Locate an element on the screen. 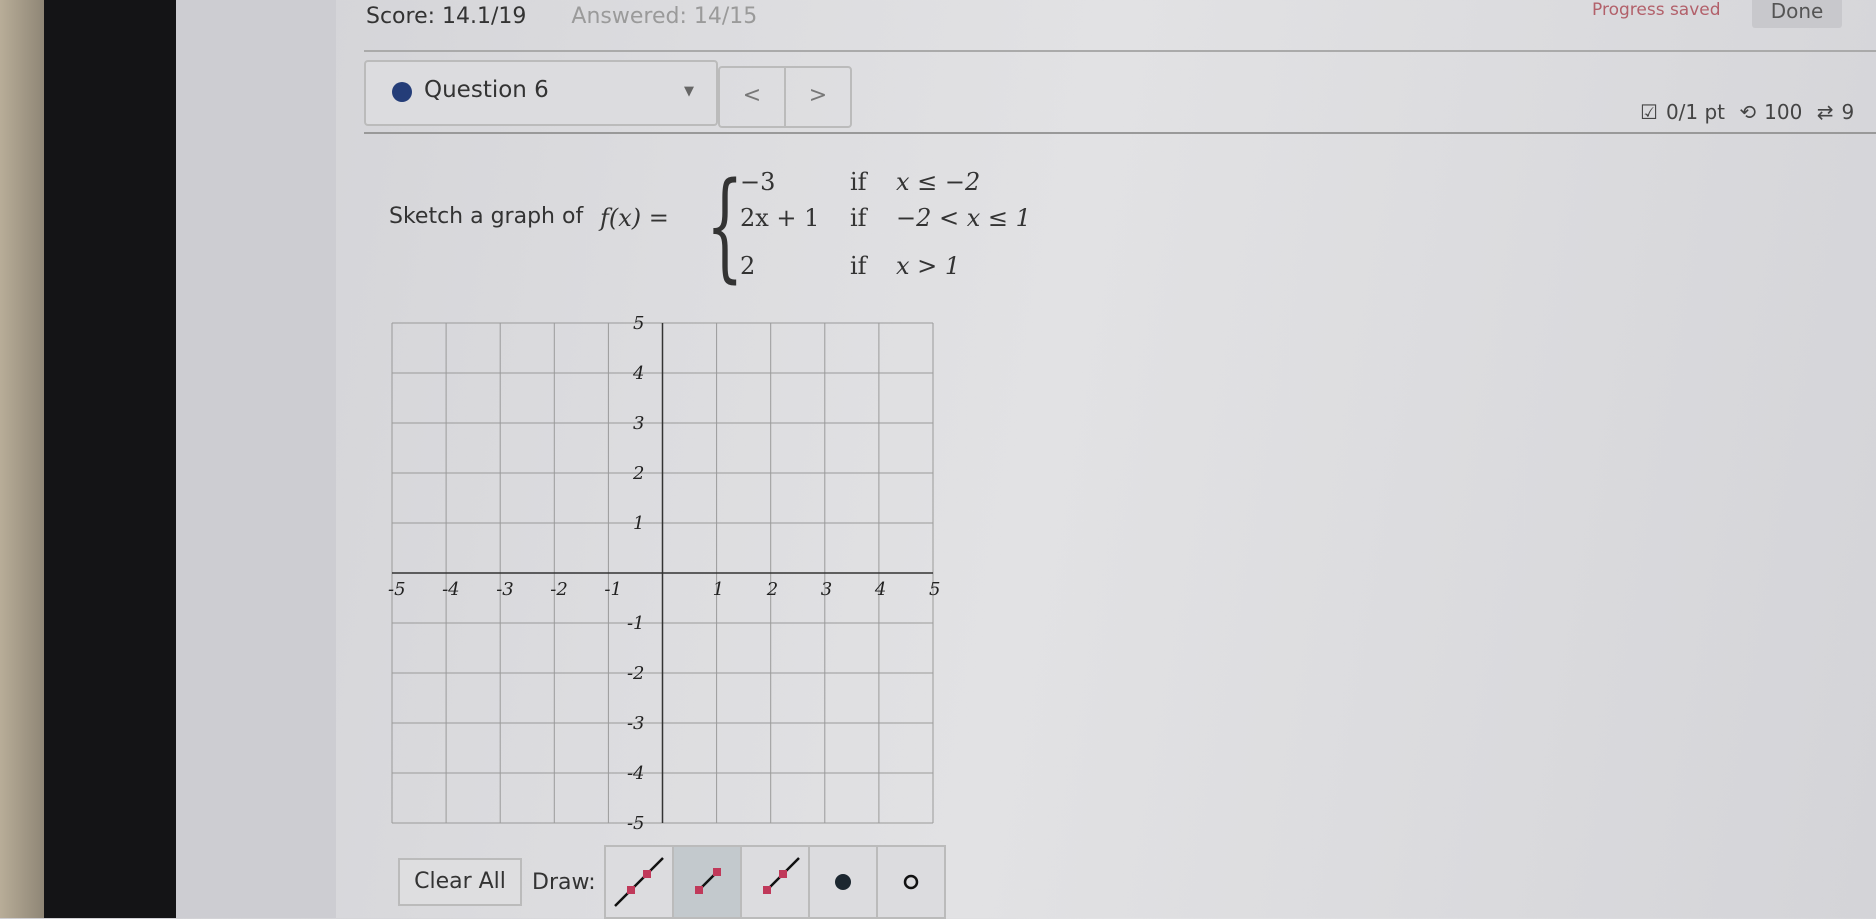 This screenshot has height=919, width=1876. question-selector: Question 6 ▼ is located at coordinates (541, 93).